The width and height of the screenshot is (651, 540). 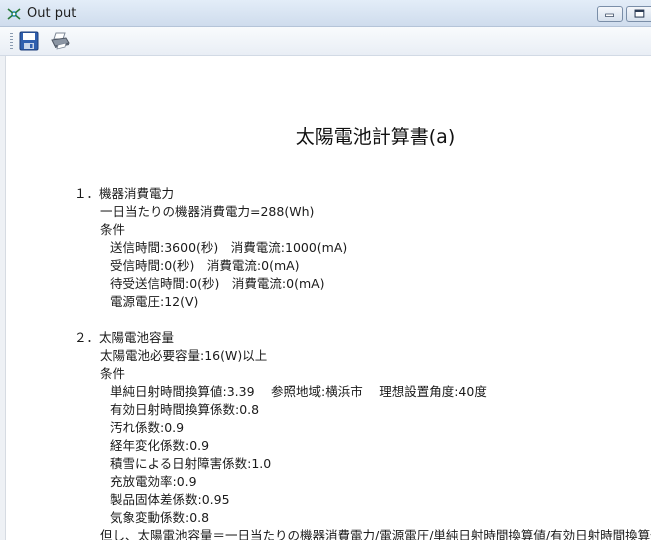 I want to click on condition-line: 待受送信時間:0(秒) 消費電流:0(mA), so click(x=217, y=283).